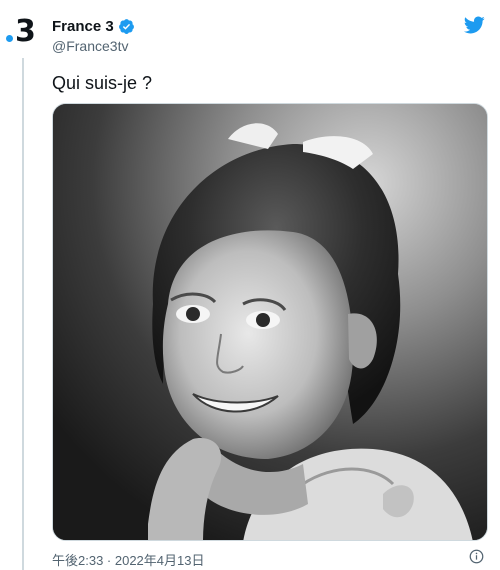 The image size is (500, 570). I want to click on display-name: France 3, so click(83, 26).